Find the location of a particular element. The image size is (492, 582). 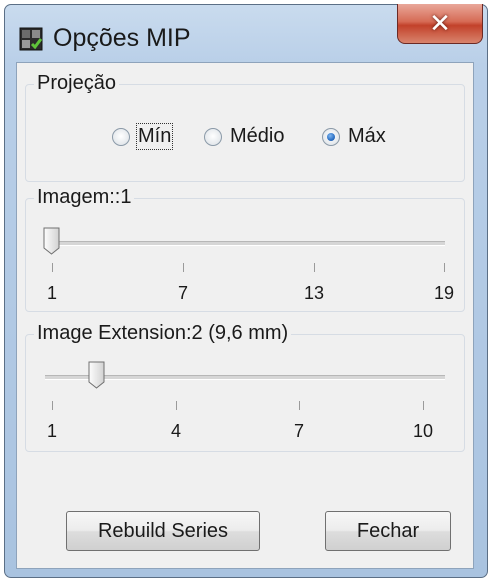

extension-slider-track is located at coordinates (245, 377).